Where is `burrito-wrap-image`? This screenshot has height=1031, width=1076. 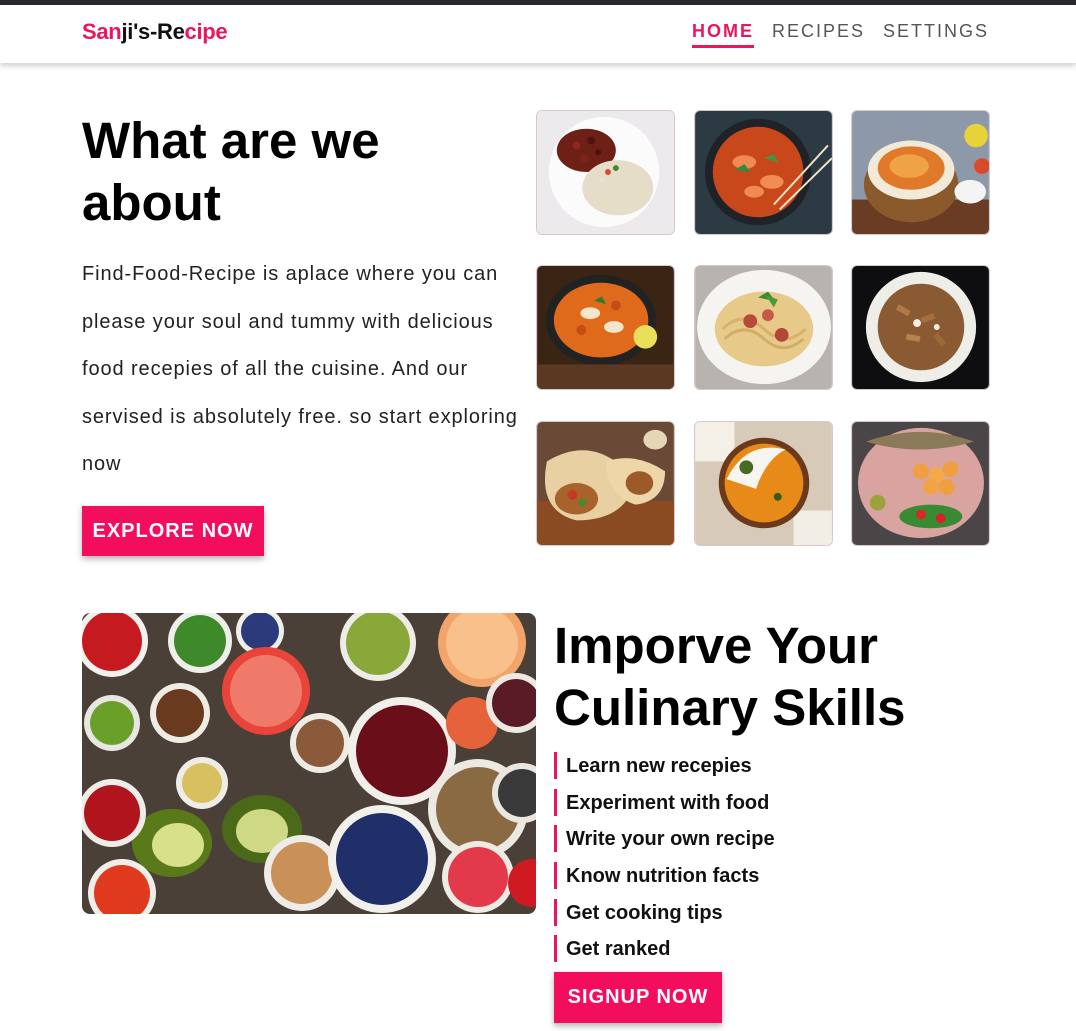
burrito-wrap-image is located at coordinates (605, 483).